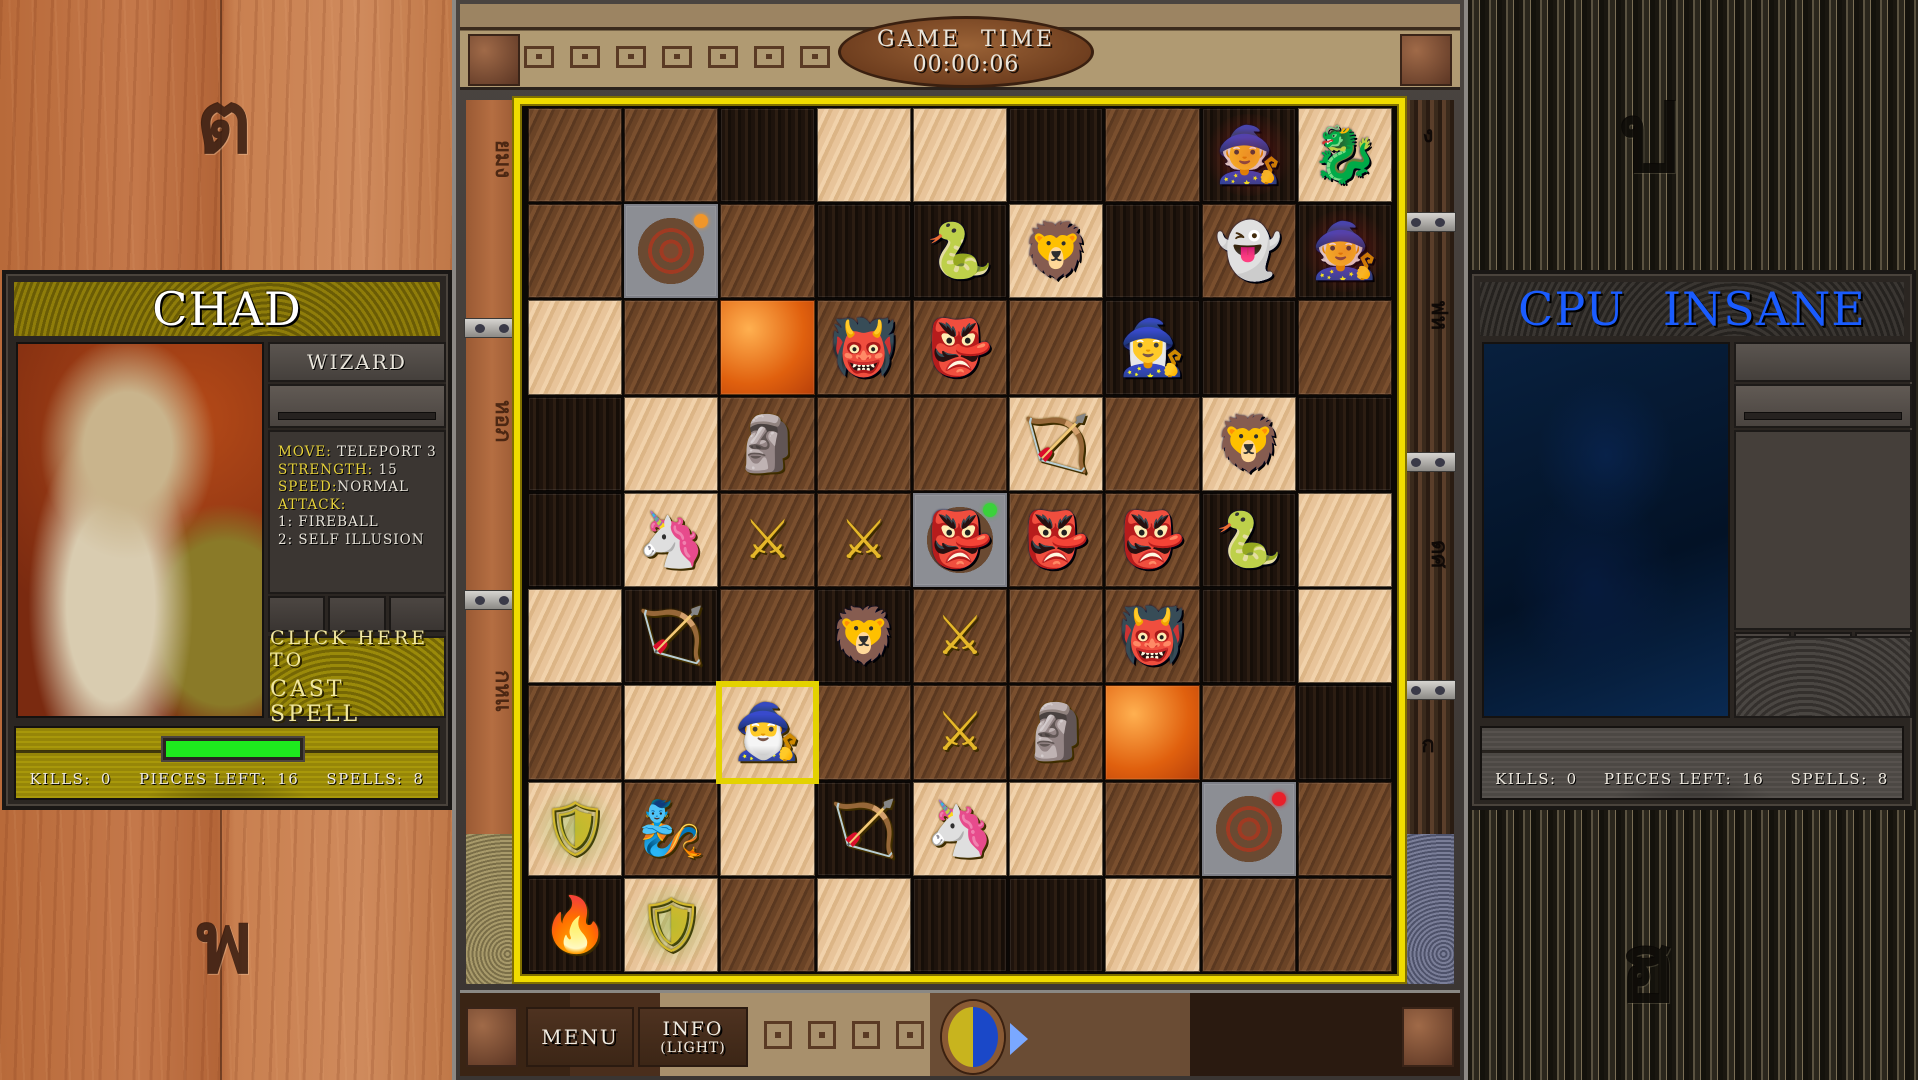  Describe the element at coordinates (1692, 309) in the screenshot. I see `opponent-name: CPU INSANE` at that location.